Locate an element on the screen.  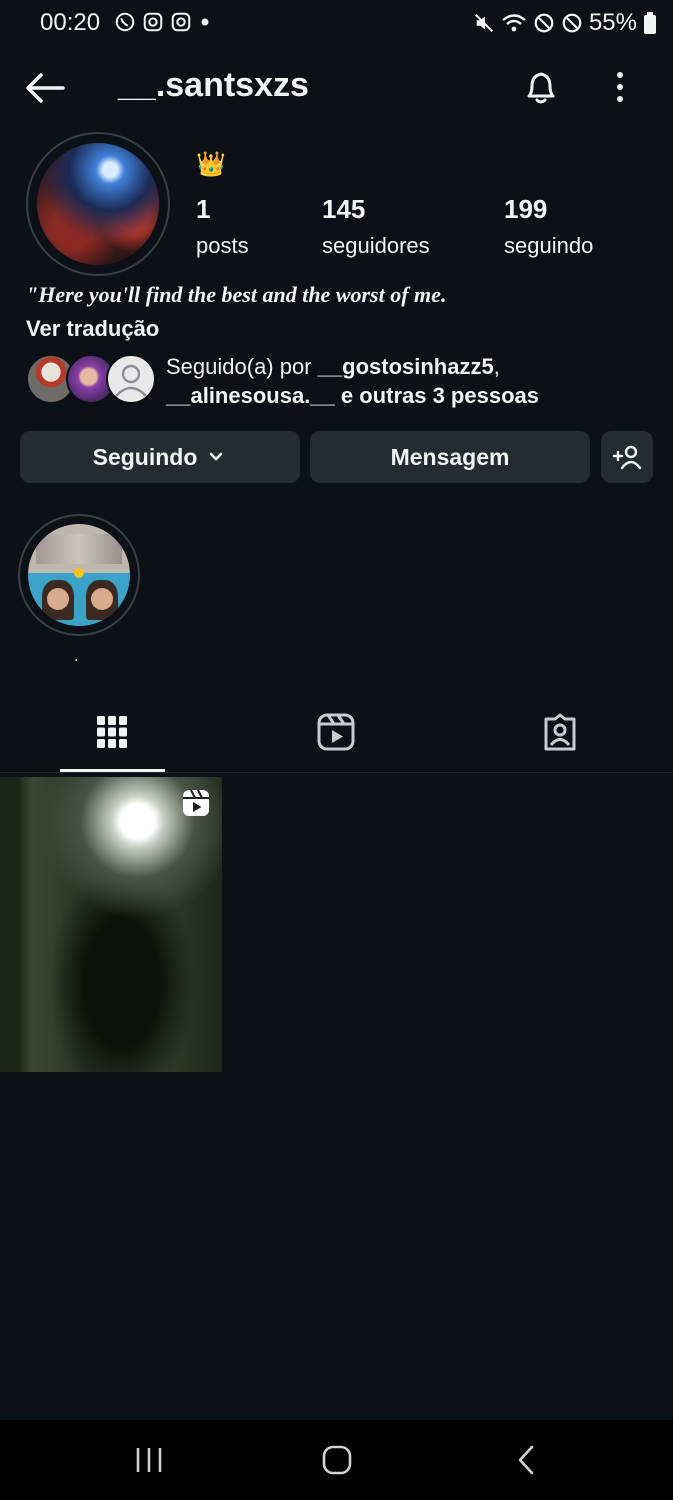
system-navigation-bar is located at coordinates (336, 1460).